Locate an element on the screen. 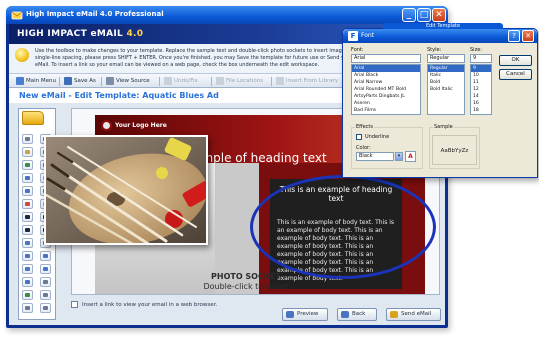 This screenshot has height=341, width=539. font-list-item: Bad Films is located at coordinates (386, 110).